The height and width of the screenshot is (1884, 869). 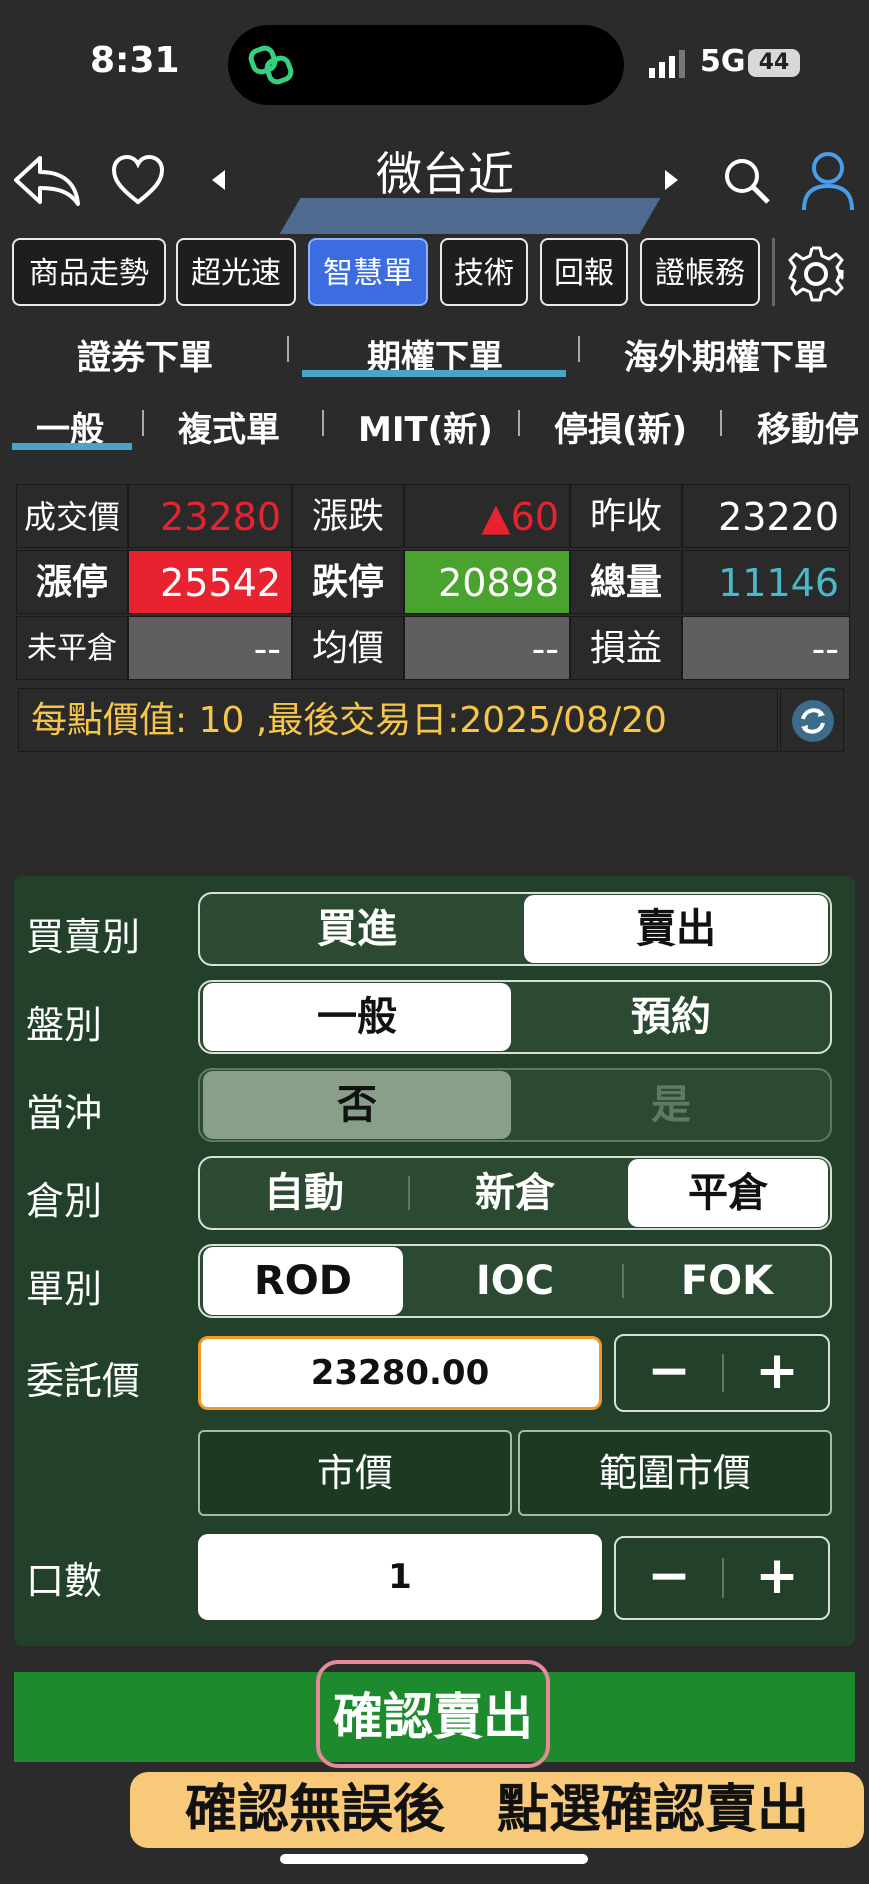 What do you see at coordinates (777, 1373) in the screenshot?
I see `price-plus-button: +` at bounding box center [777, 1373].